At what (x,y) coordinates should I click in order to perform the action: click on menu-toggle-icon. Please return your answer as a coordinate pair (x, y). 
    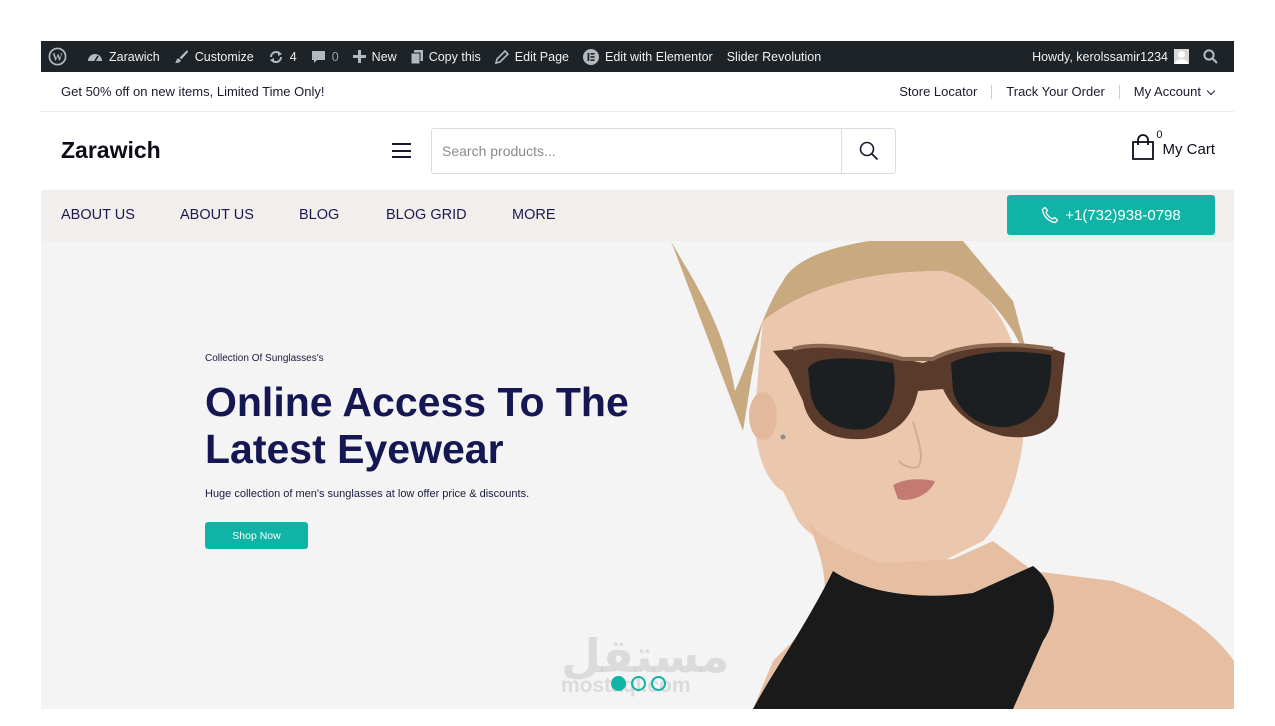
    Looking at the image, I should click on (401, 150).